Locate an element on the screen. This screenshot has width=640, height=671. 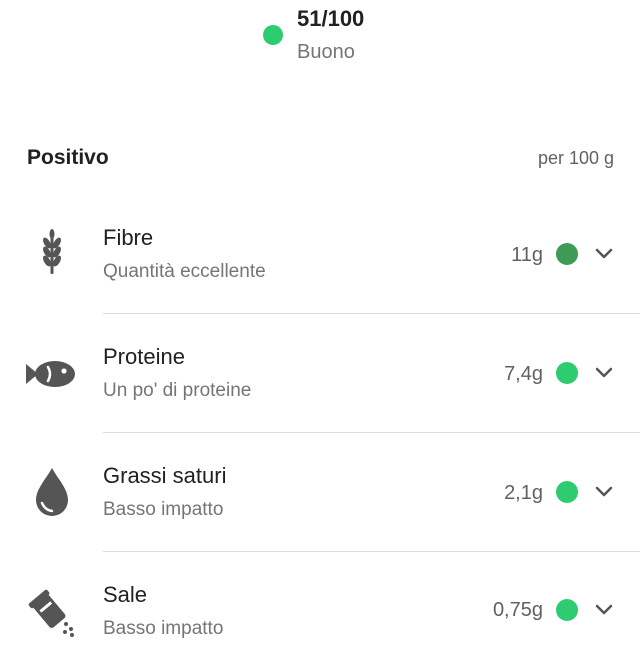
nutrient-name: Grassi saturi is located at coordinates (165, 475).